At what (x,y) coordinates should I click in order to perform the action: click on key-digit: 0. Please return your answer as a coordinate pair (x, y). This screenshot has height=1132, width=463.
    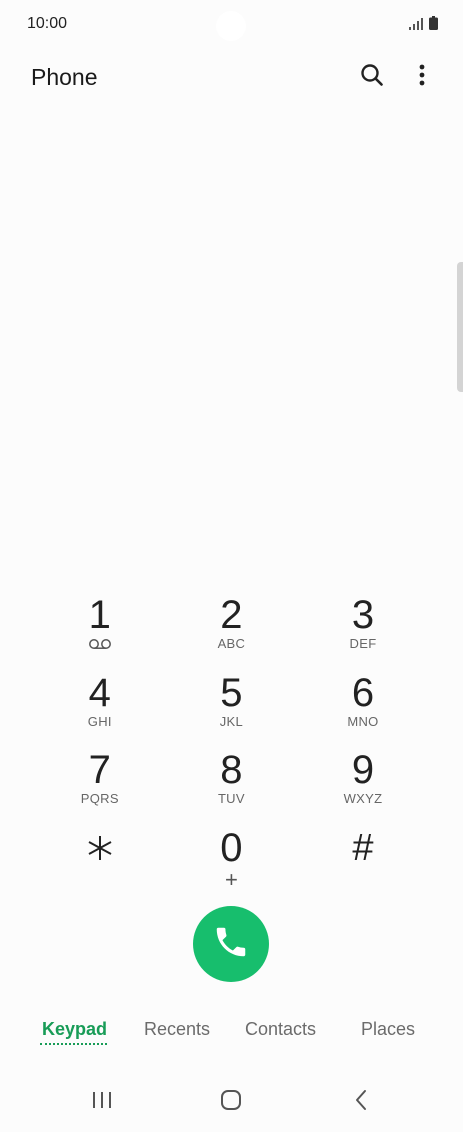
    Looking at the image, I should click on (231, 847).